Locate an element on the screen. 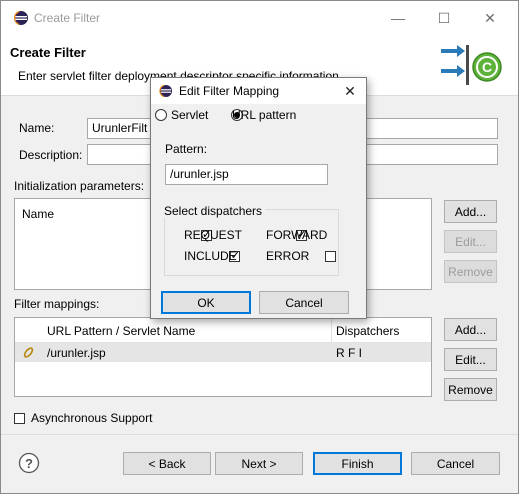 This screenshot has height=494, width=519. pattern-label: Pattern: is located at coordinates (186, 149).